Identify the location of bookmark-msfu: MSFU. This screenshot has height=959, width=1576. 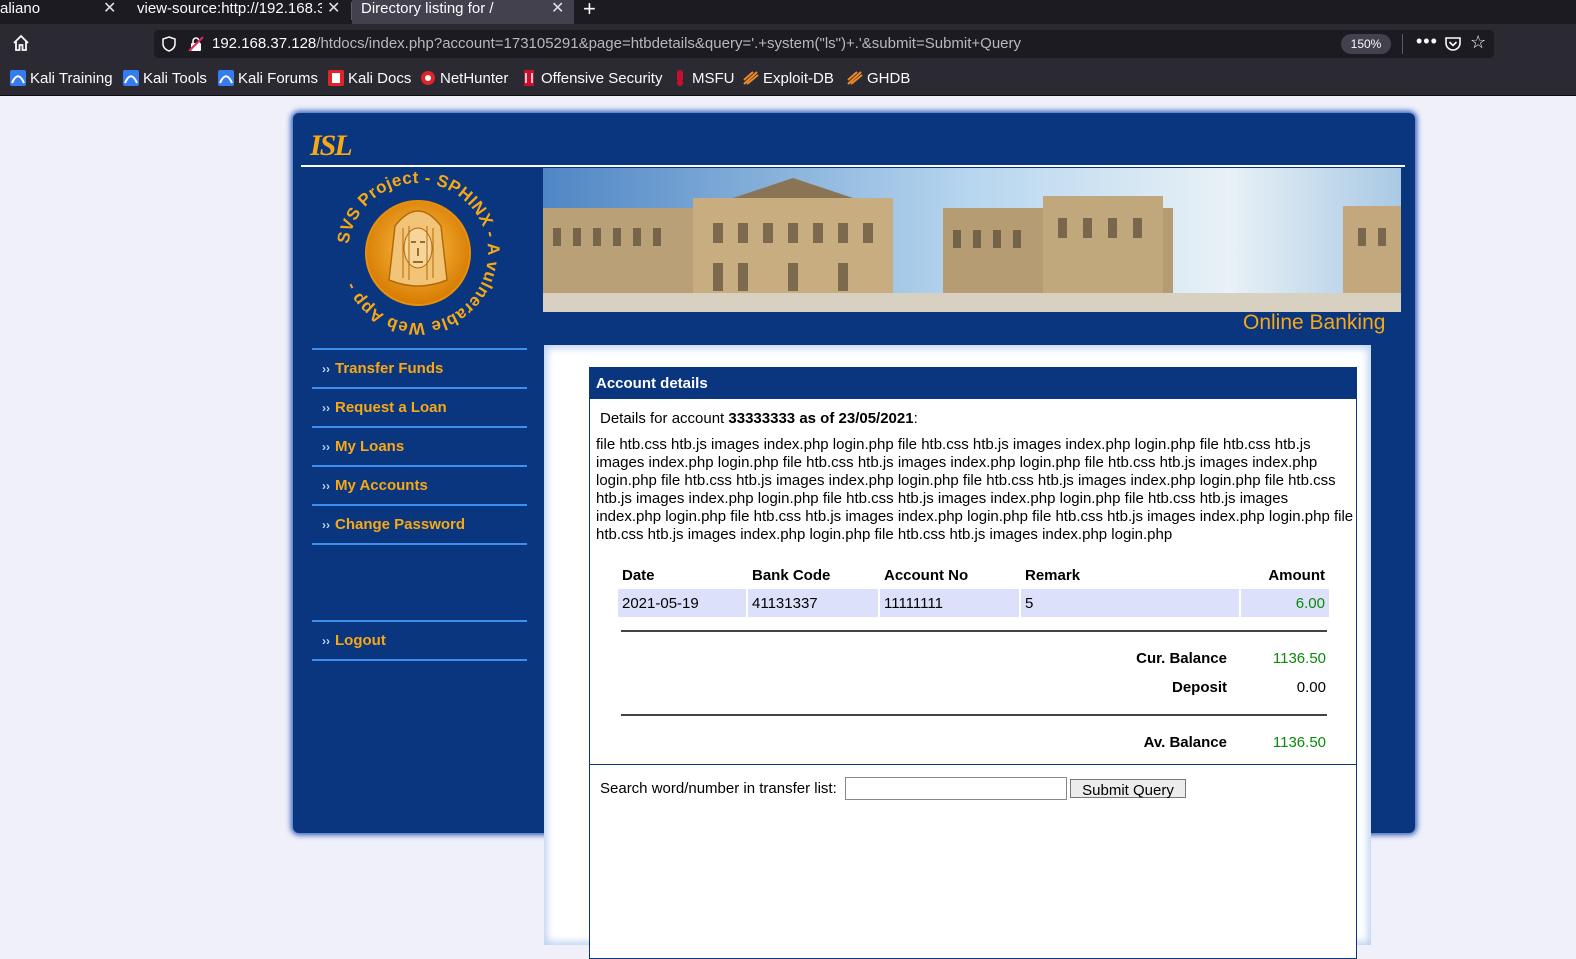
(703, 78).